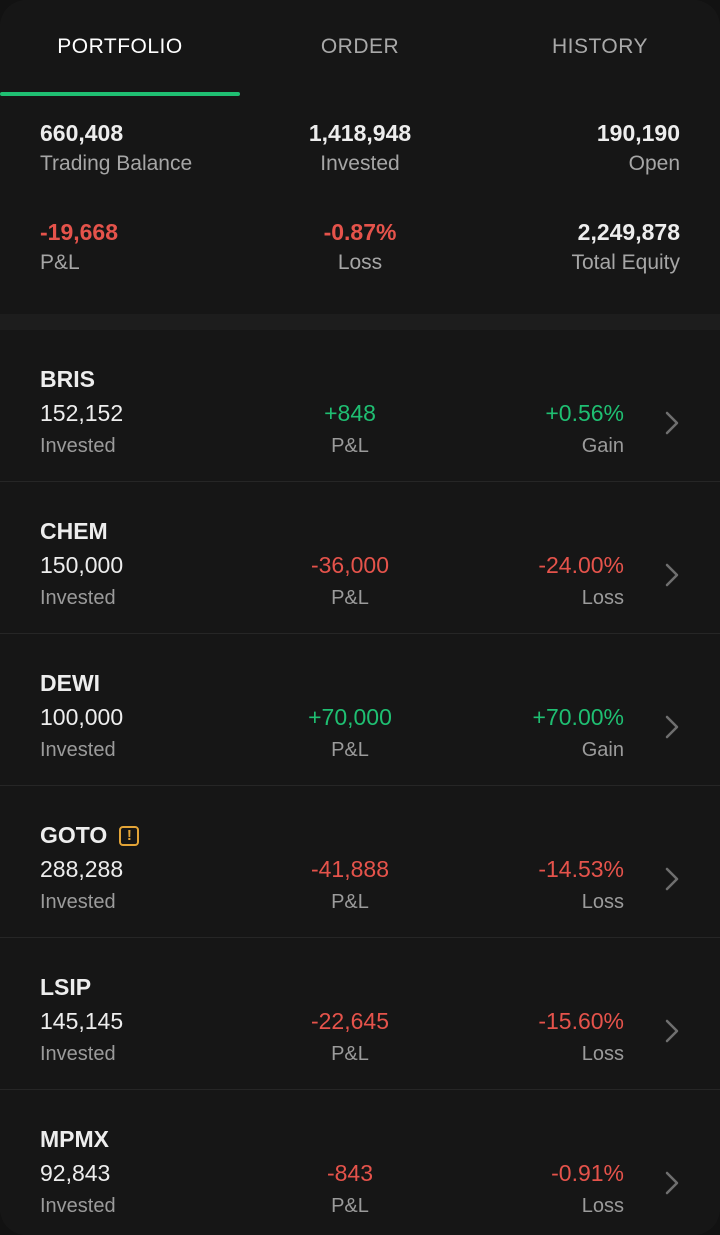  Describe the element at coordinates (360, 262) in the screenshot. I see `loss-label: Loss` at that location.